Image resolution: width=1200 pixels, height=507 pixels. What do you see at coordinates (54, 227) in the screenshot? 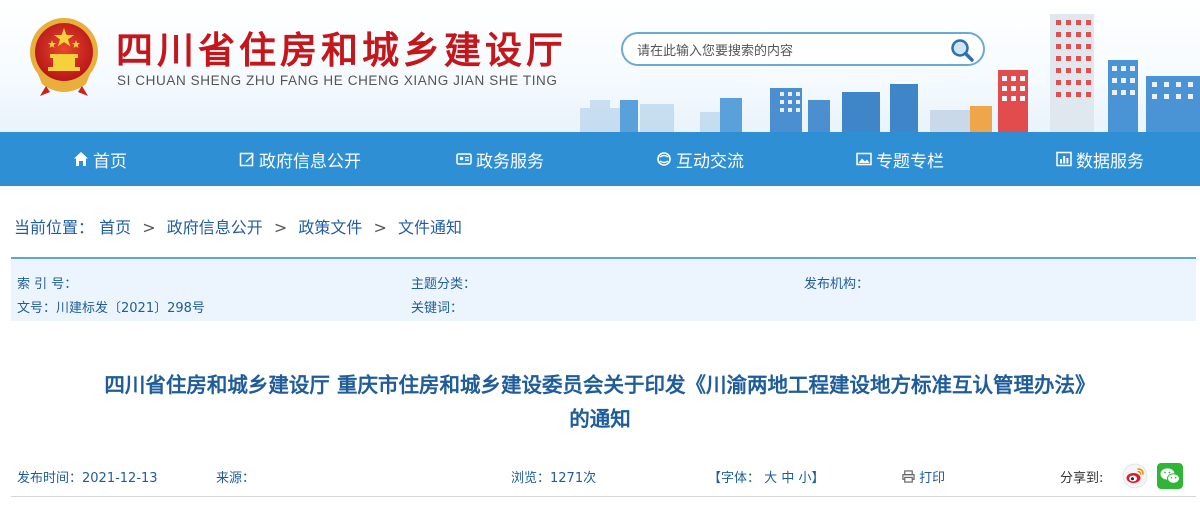
I see `breadcrumb-label: 当前位置：` at bounding box center [54, 227].